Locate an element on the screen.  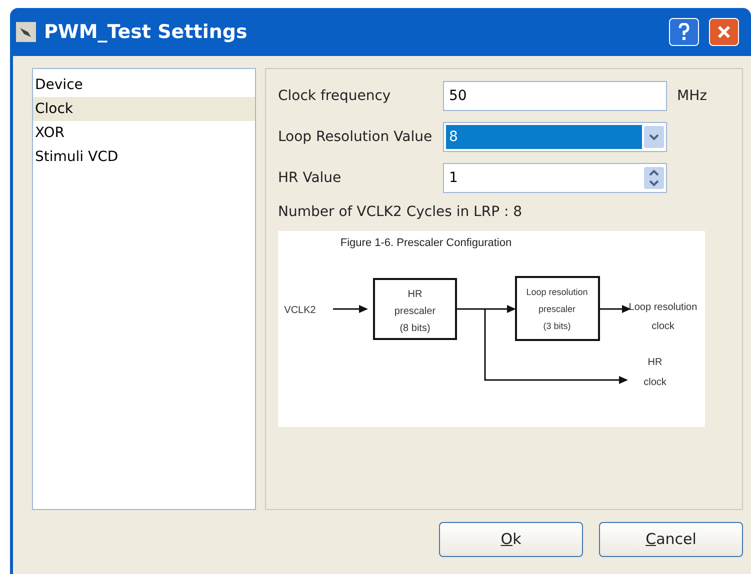
help-button is located at coordinates (684, 32).